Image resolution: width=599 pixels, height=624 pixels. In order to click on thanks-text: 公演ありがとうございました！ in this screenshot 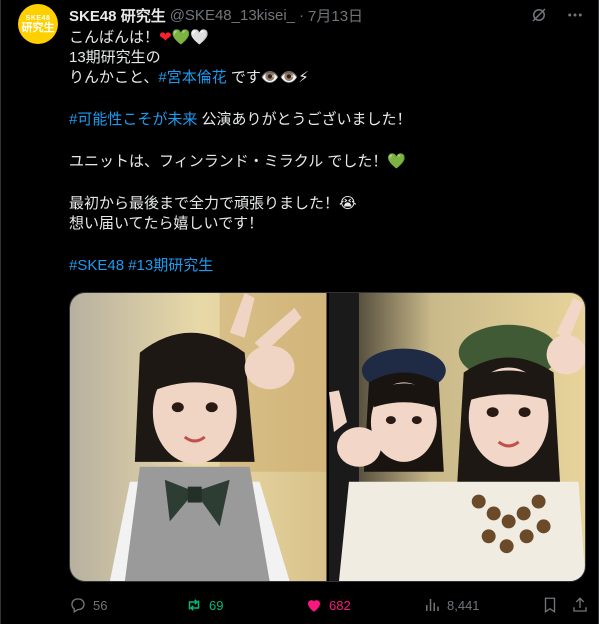, I will do `click(304, 119)`.